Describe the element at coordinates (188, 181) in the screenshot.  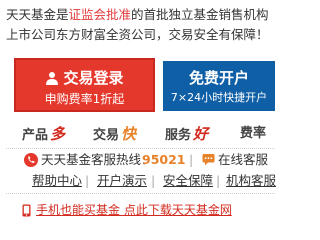
I see `security-link: 安全保障` at that location.